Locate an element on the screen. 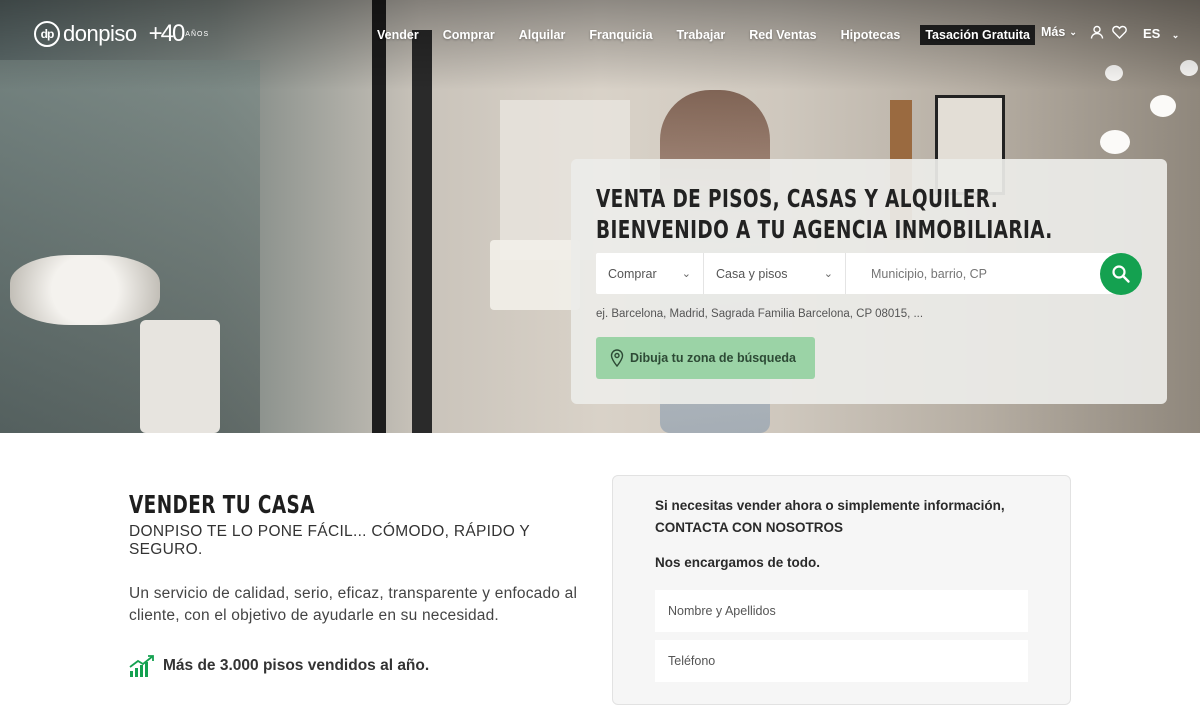 The width and height of the screenshot is (1200, 705). nav-trabajar: Trabajar is located at coordinates (701, 35).